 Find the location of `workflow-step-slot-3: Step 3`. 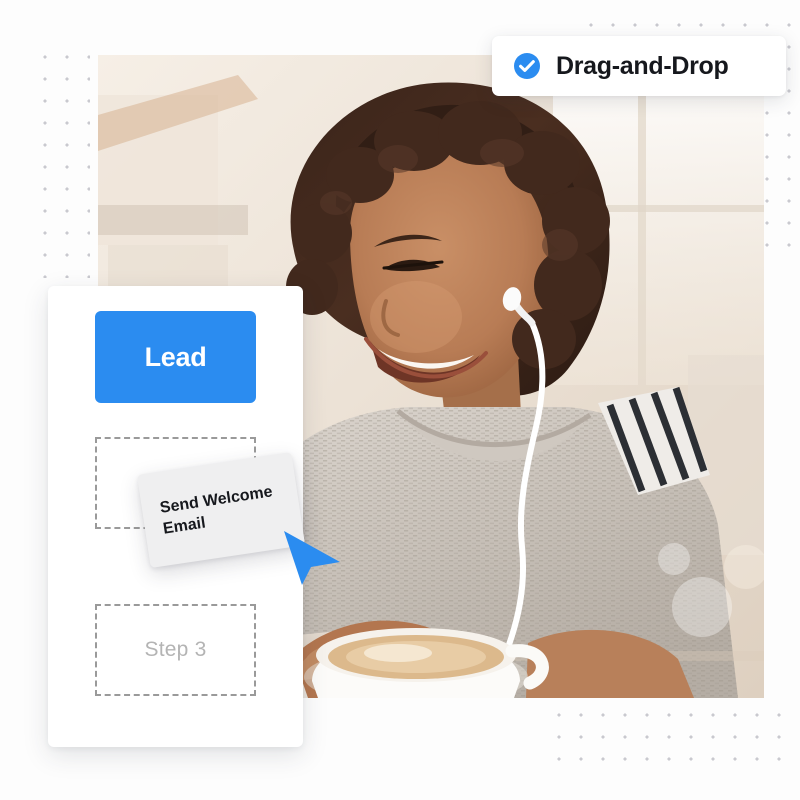

workflow-step-slot-3: Step 3 is located at coordinates (175, 650).